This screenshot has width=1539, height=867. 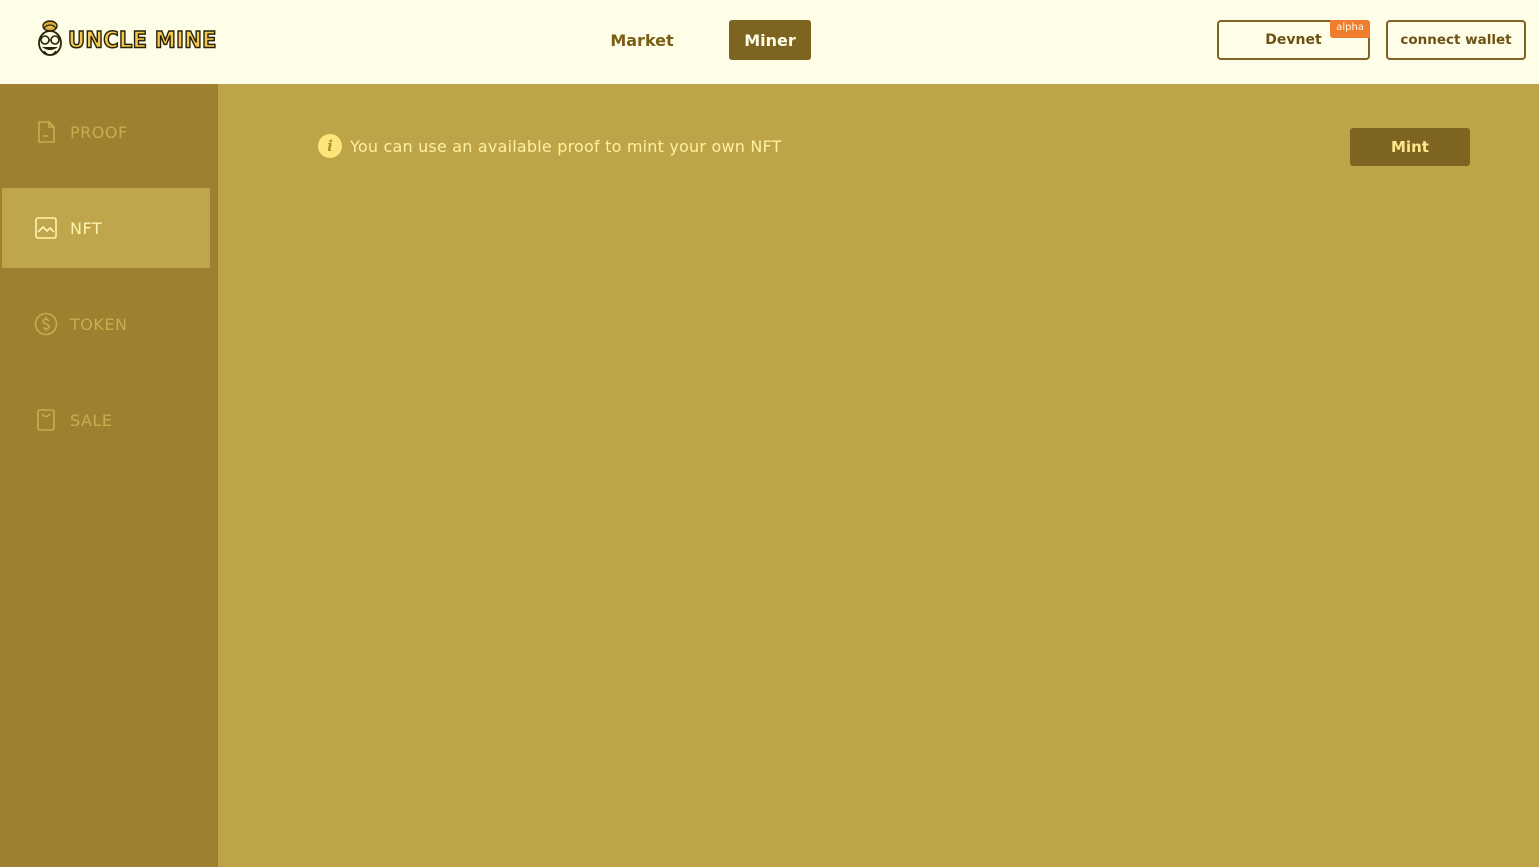 What do you see at coordinates (1410, 147) in the screenshot?
I see `mint-button: Mint` at bounding box center [1410, 147].